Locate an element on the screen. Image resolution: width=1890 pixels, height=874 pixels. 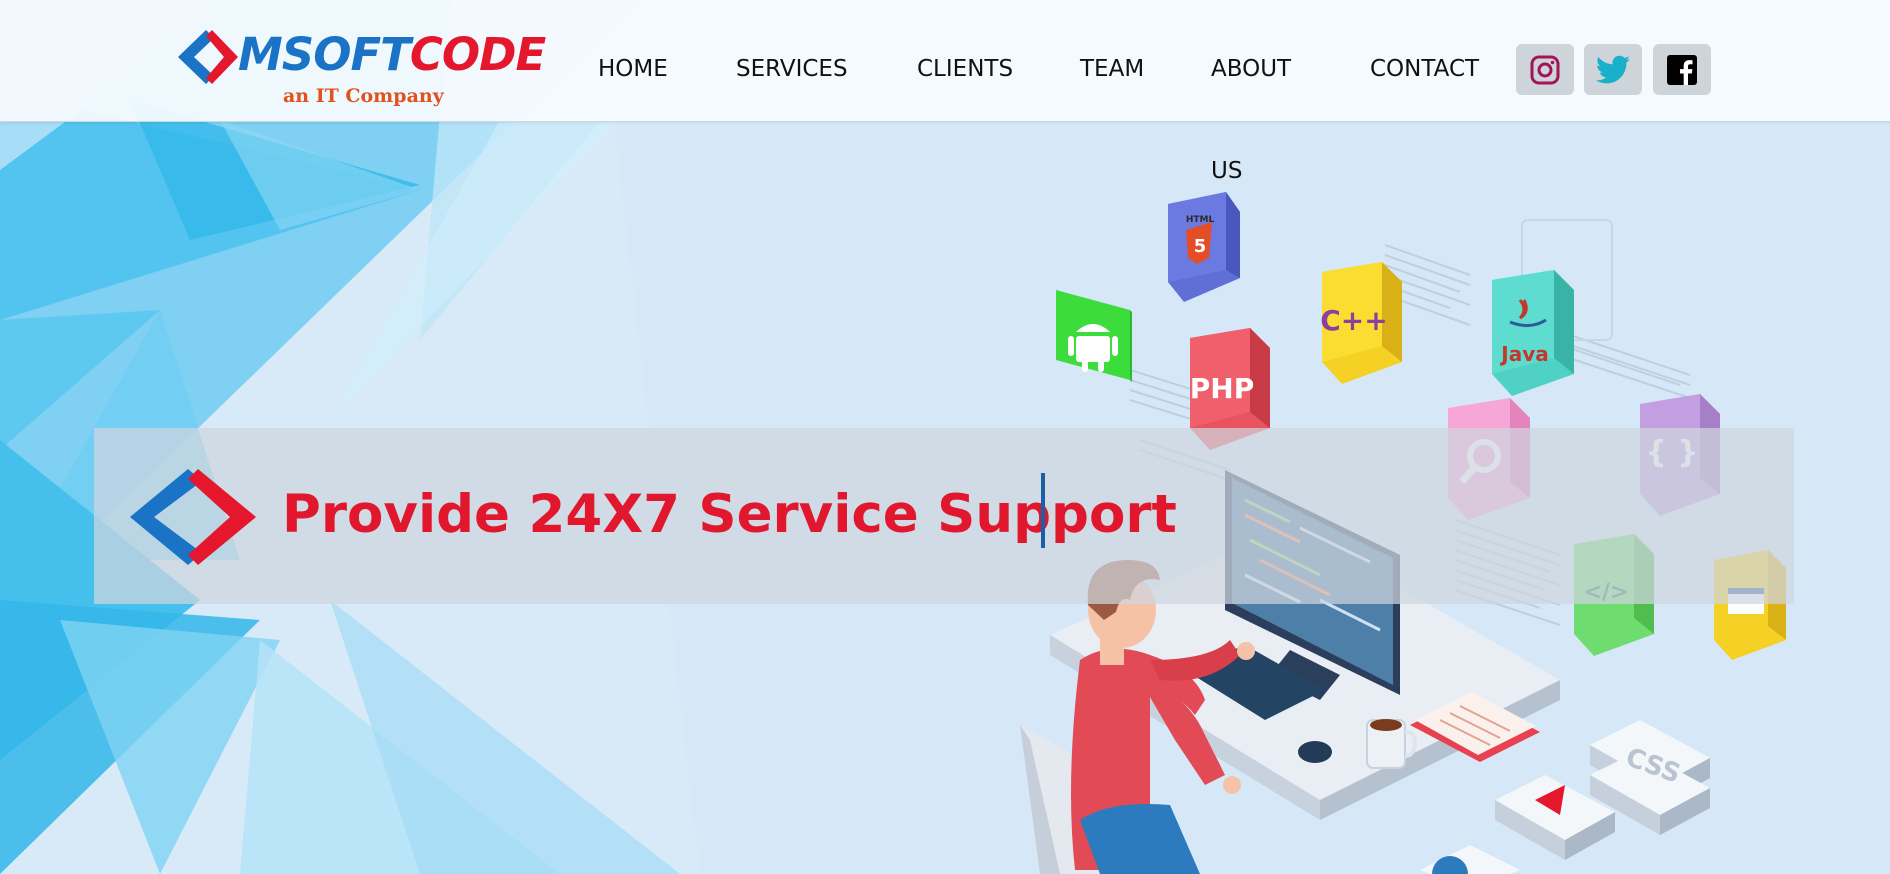
brand-name: MSOFTCODE is located at coordinates (392, 55).